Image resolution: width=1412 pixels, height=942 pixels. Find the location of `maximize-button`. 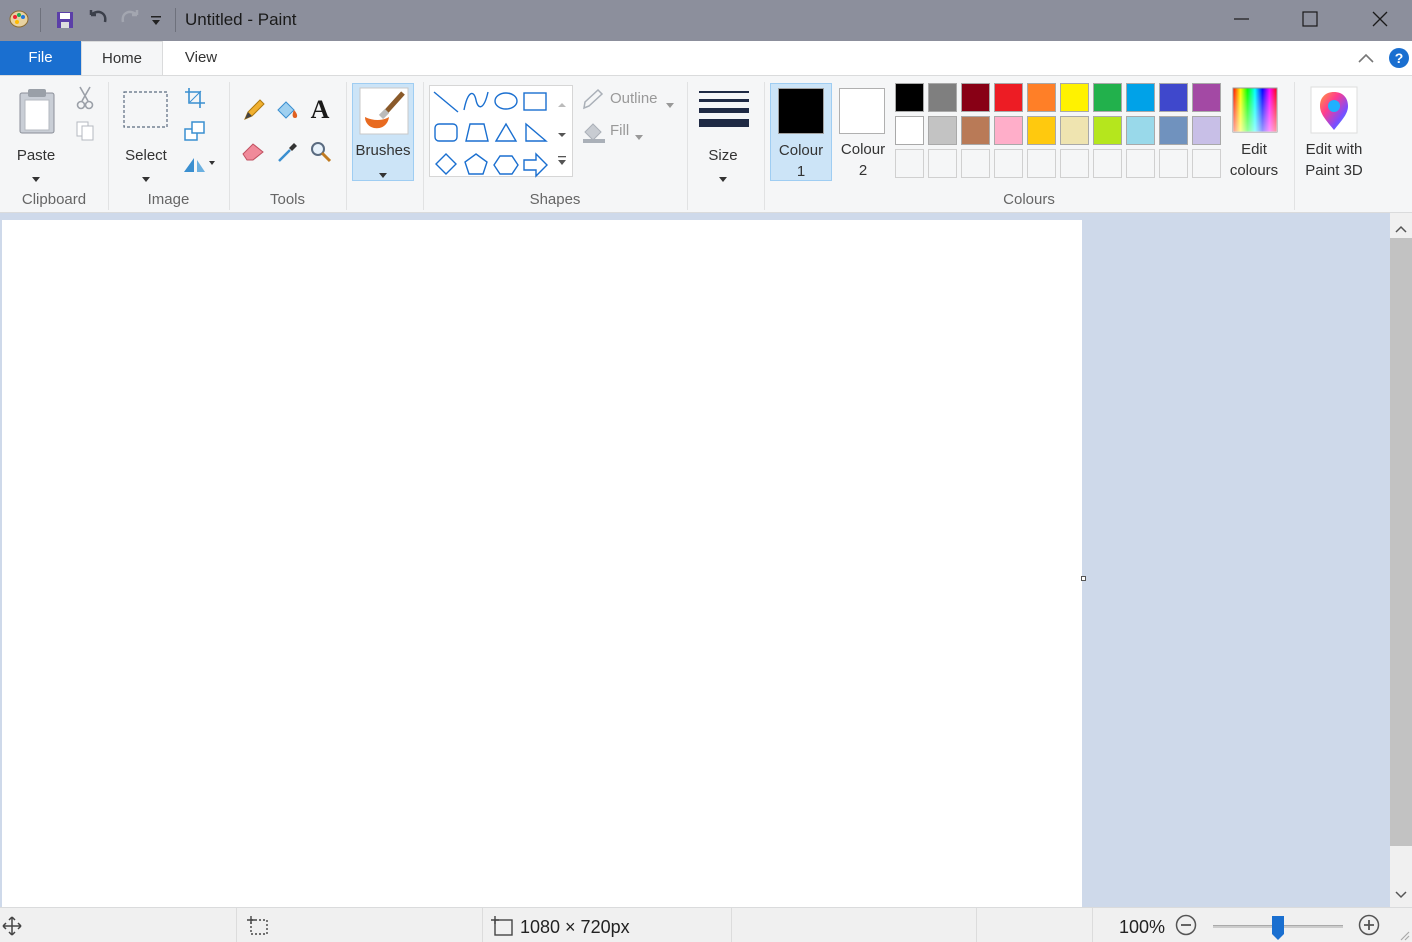

maximize-button is located at coordinates (1311, 20).